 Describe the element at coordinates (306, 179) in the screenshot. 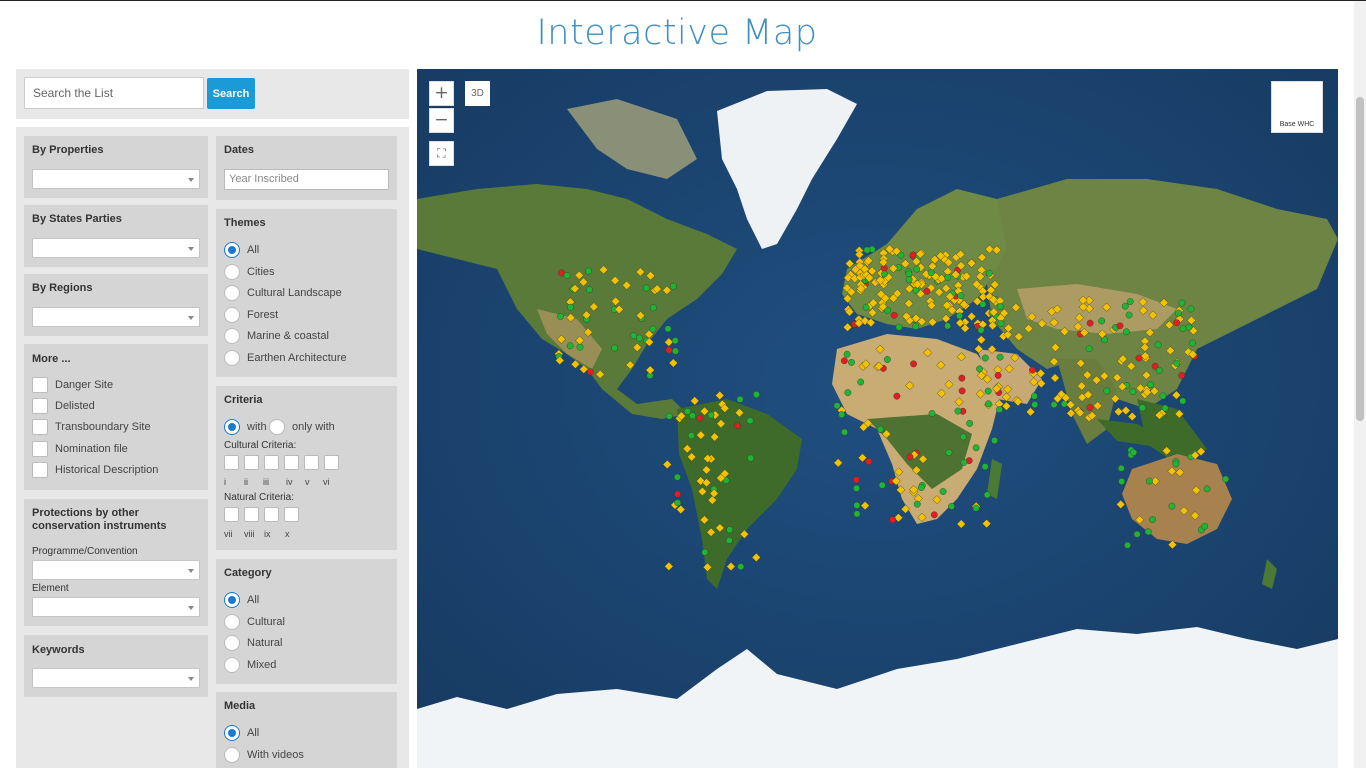

I see `year-inscribed-input: Year Inscribed` at that location.